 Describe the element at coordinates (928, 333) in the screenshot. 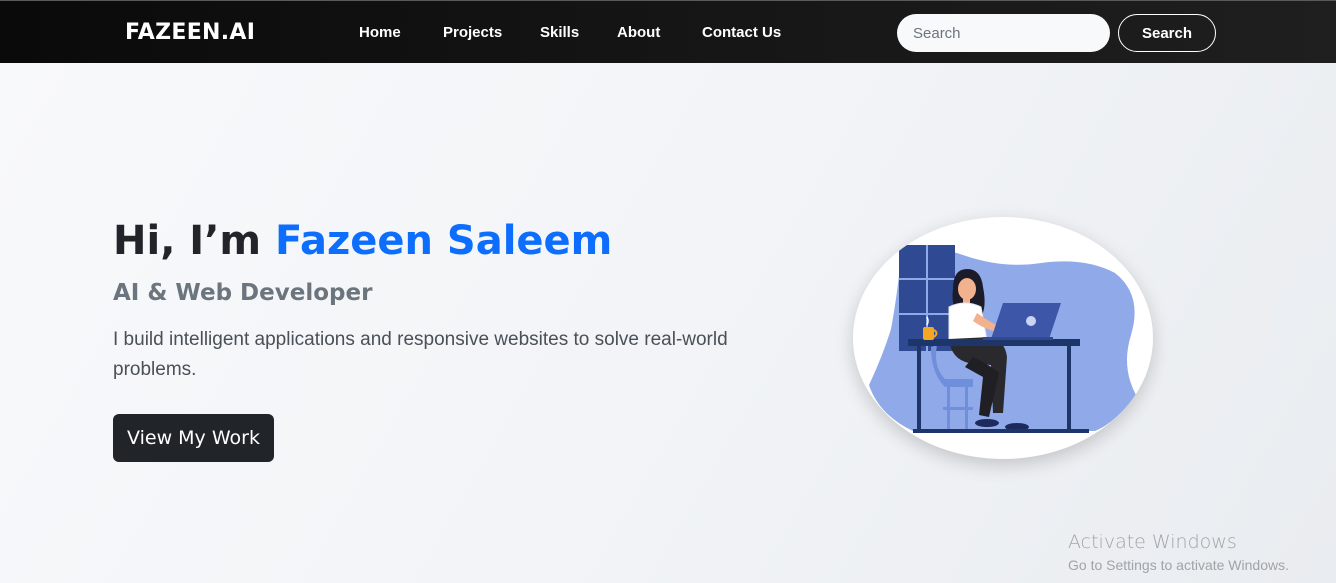

I see `mug-shape` at that location.